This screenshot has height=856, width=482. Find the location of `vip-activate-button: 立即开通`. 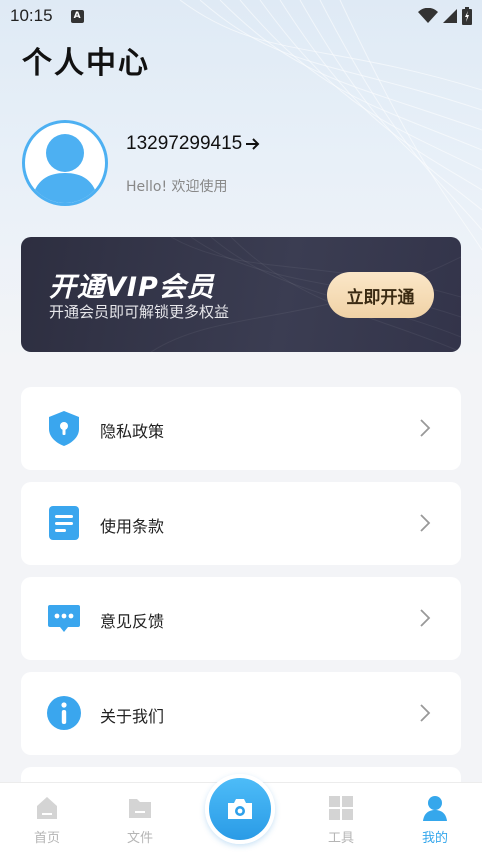

vip-activate-button: 立即开通 is located at coordinates (380, 295).